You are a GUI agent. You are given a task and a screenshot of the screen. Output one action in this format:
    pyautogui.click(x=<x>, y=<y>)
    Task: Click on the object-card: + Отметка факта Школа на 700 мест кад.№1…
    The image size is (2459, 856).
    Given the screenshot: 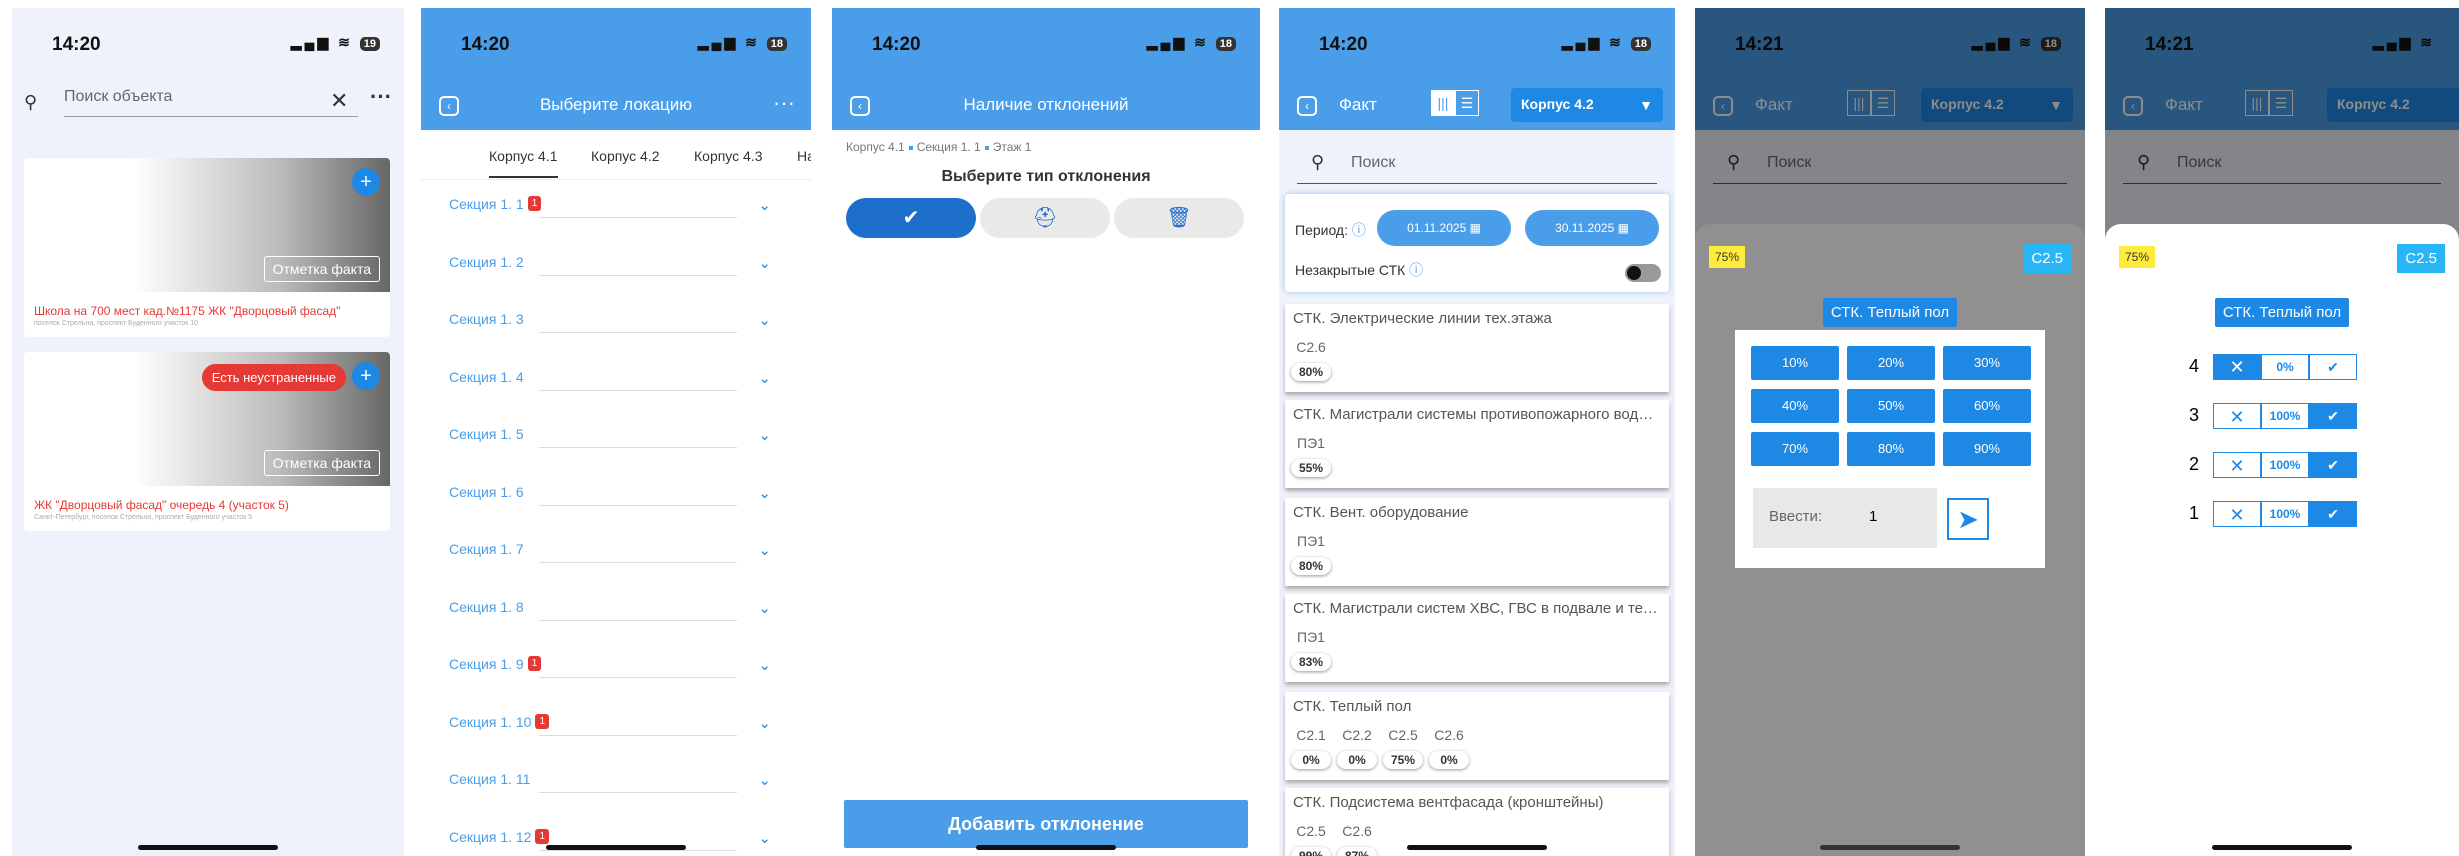 What is the action you would take?
    pyautogui.click(x=207, y=247)
    